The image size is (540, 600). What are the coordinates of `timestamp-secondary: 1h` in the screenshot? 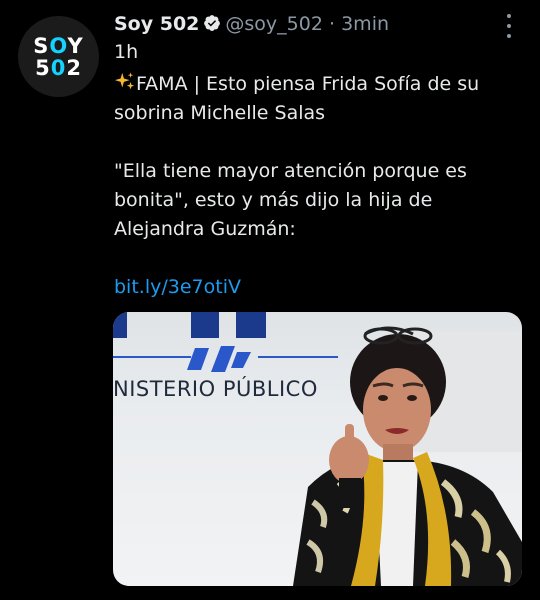 It's located at (126, 52).